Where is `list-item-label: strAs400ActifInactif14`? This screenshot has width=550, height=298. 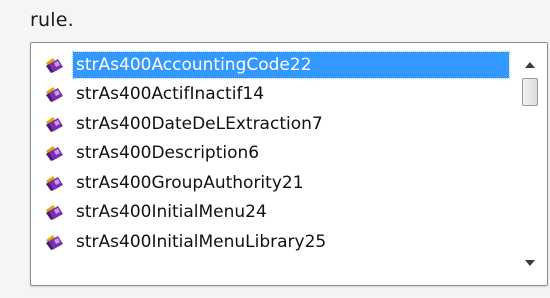
list-item-label: strAs400ActifInactif14 is located at coordinates (170, 94).